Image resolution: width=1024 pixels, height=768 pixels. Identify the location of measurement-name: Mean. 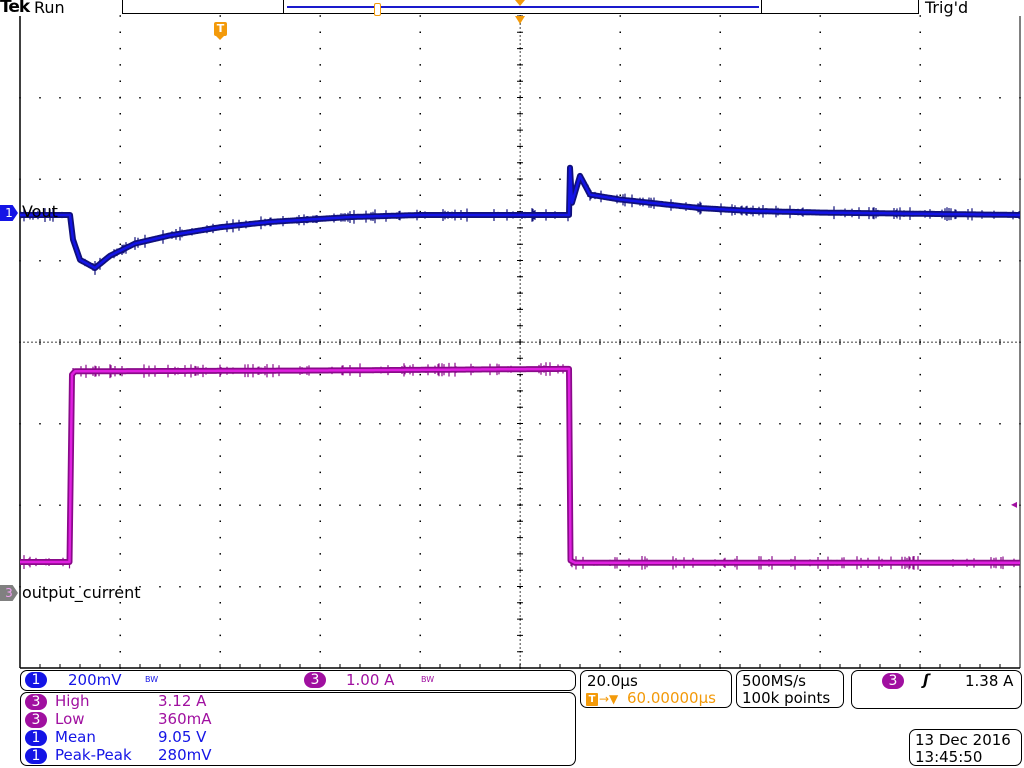
(75, 737).